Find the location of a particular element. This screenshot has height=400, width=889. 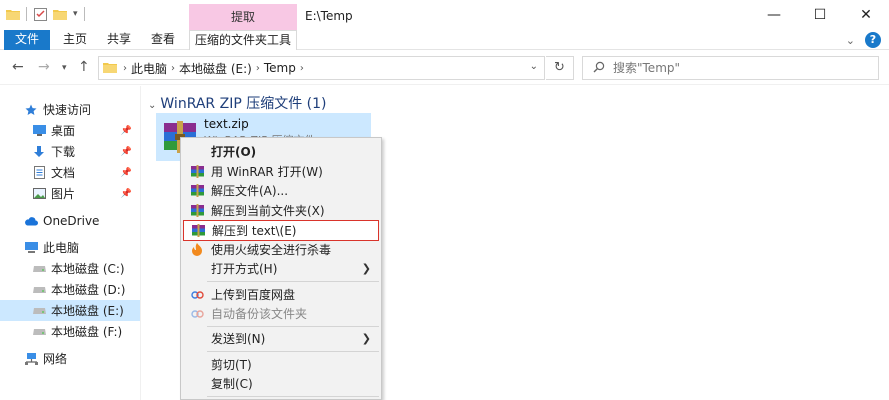

folder-icon is located at coordinates (13, 14).